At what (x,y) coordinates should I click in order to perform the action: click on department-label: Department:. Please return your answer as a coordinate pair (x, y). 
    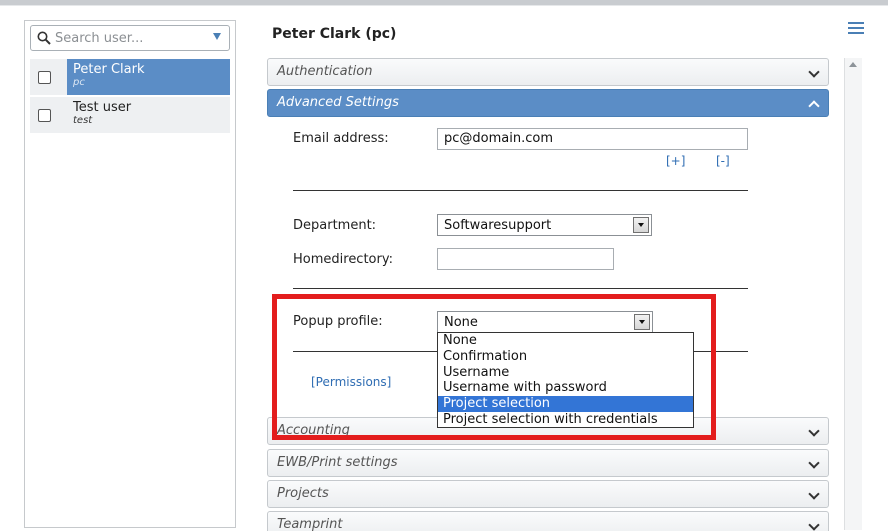
    Looking at the image, I should click on (335, 225).